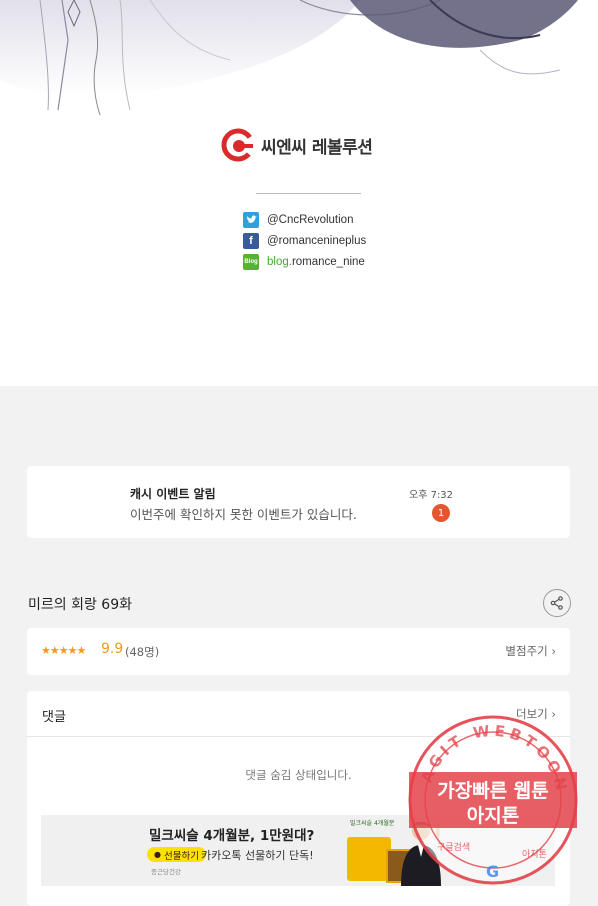 The image size is (598, 906). What do you see at coordinates (54, 717) in the screenshot?
I see `comments-title: 댓글` at bounding box center [54, 717].